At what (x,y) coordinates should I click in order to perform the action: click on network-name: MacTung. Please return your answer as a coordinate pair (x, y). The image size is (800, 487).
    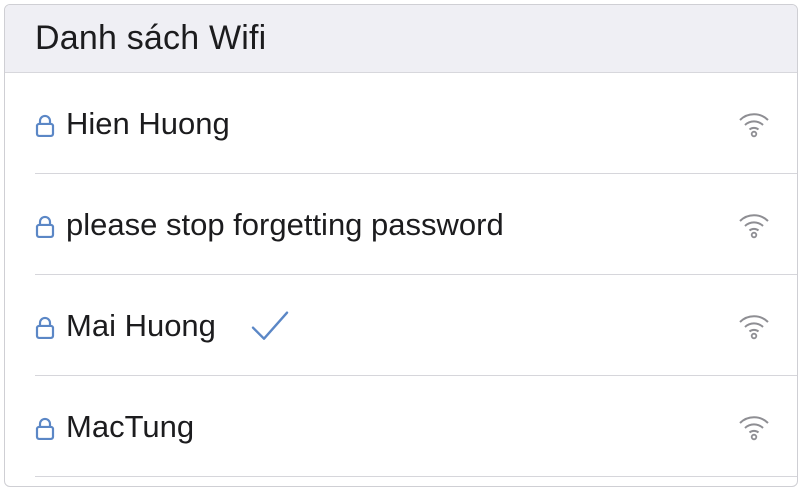
    Looking at the image, I should click on (130, 426).